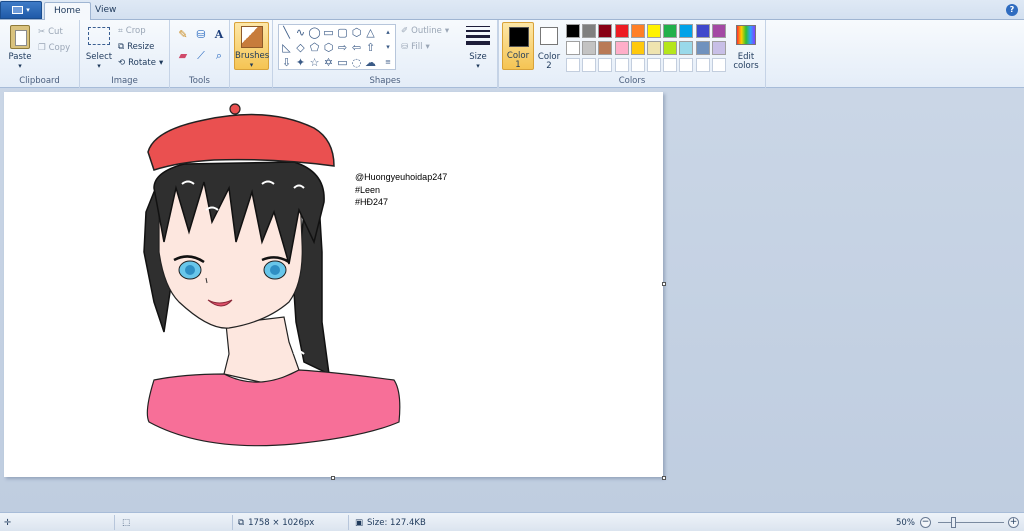 Image resolution: width=1024 pixels, height=531 pixels. What do you see at coordinates (135, 31) in the screenshot?
I see `crop-label: Crop` at bounding box center [135, 31].